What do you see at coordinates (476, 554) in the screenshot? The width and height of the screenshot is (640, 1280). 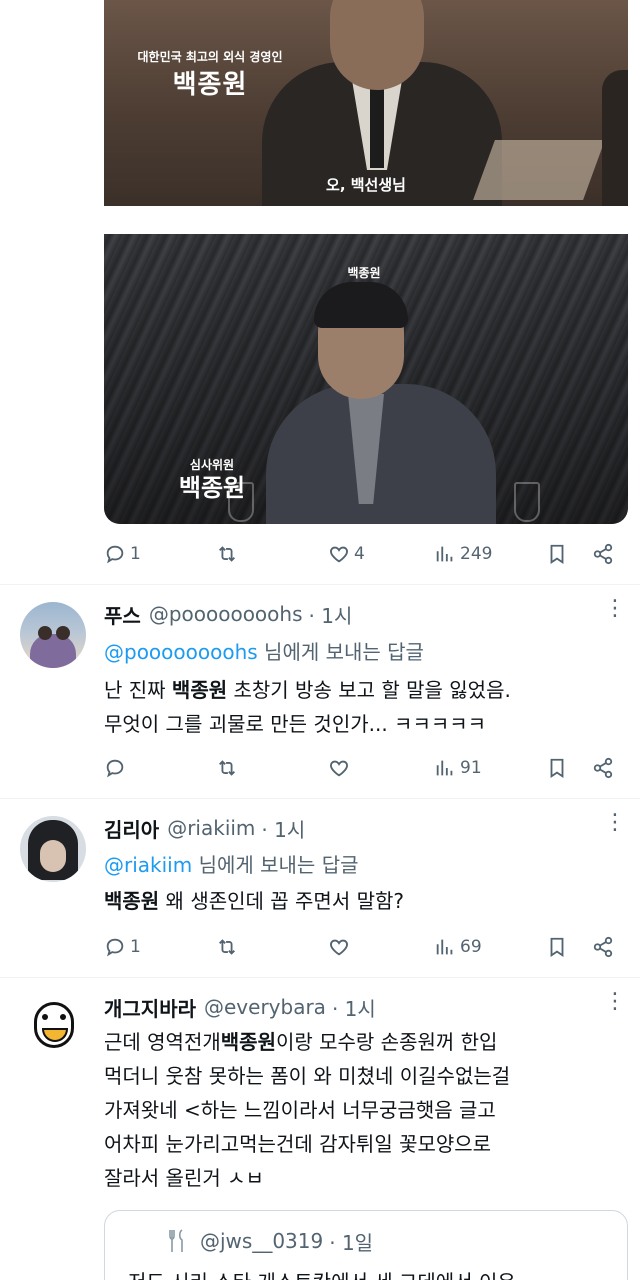 I see `view-count: 249` at bounding box center [476, 554].